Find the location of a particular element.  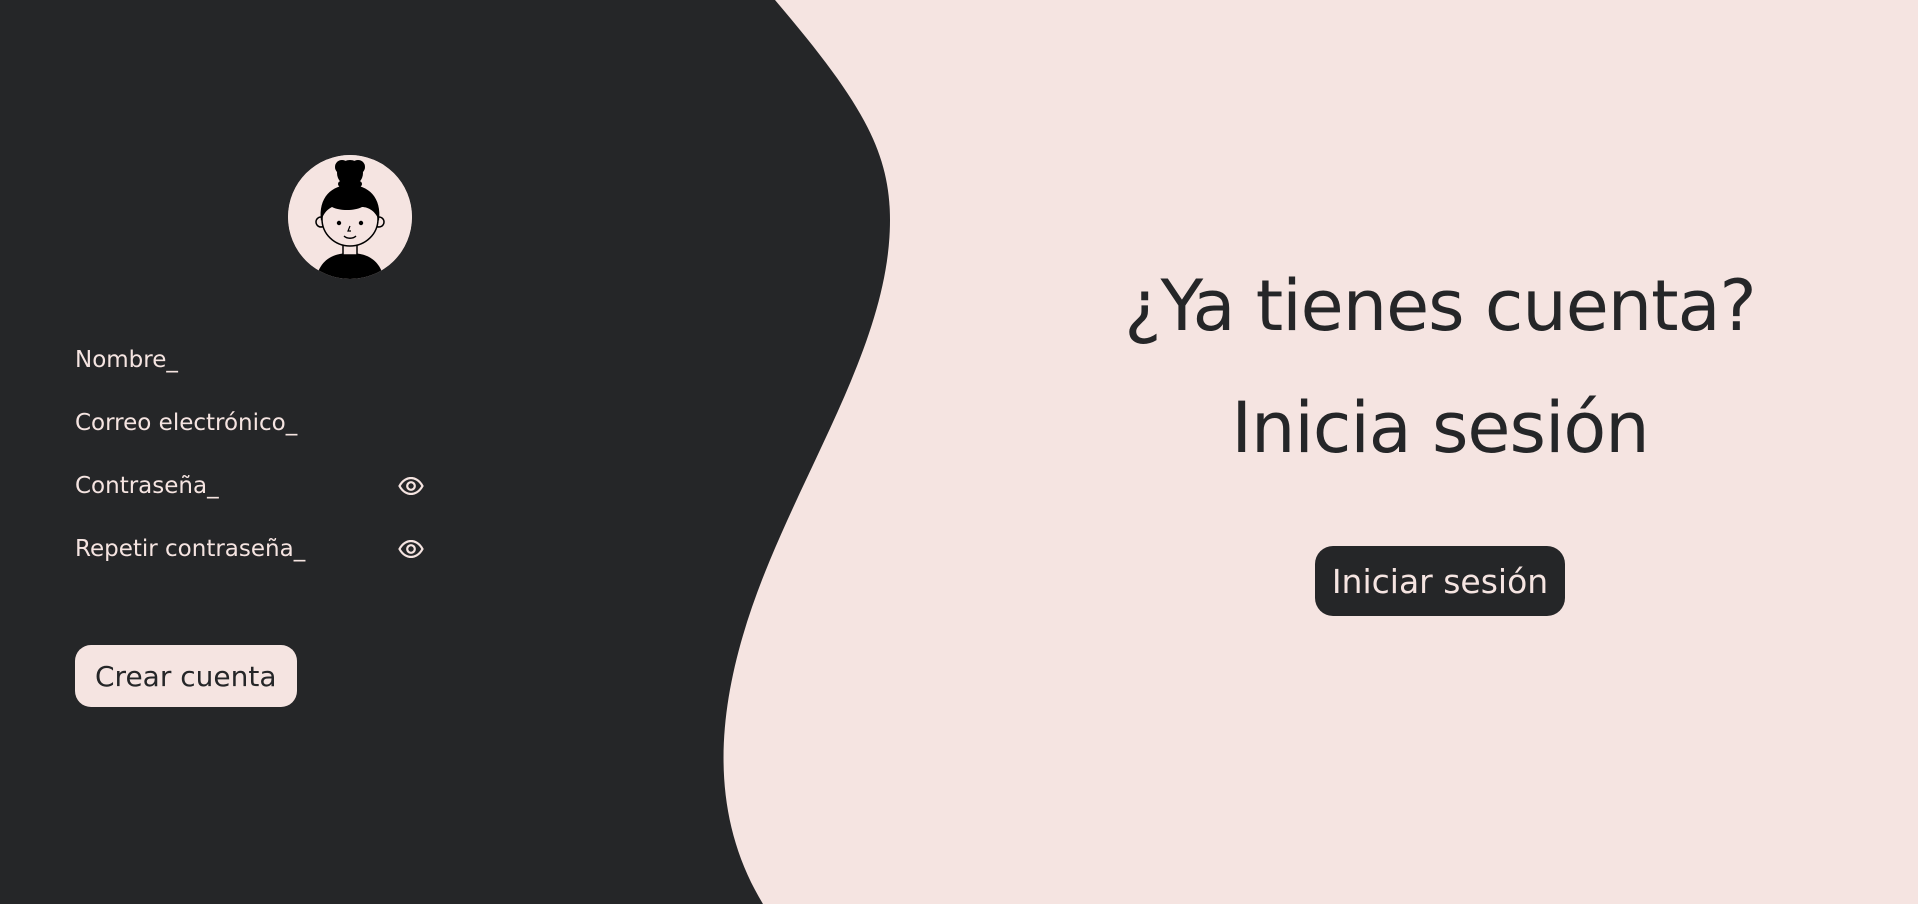

create-account-button: Crear cuenta is located at coordinates (186, 676).